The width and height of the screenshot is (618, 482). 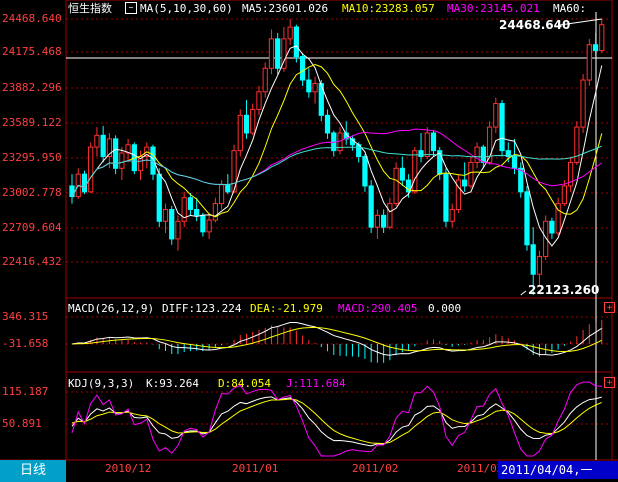 I want to click on kdj-label: KDJ(9,3,3), so click(x=101, y=383).